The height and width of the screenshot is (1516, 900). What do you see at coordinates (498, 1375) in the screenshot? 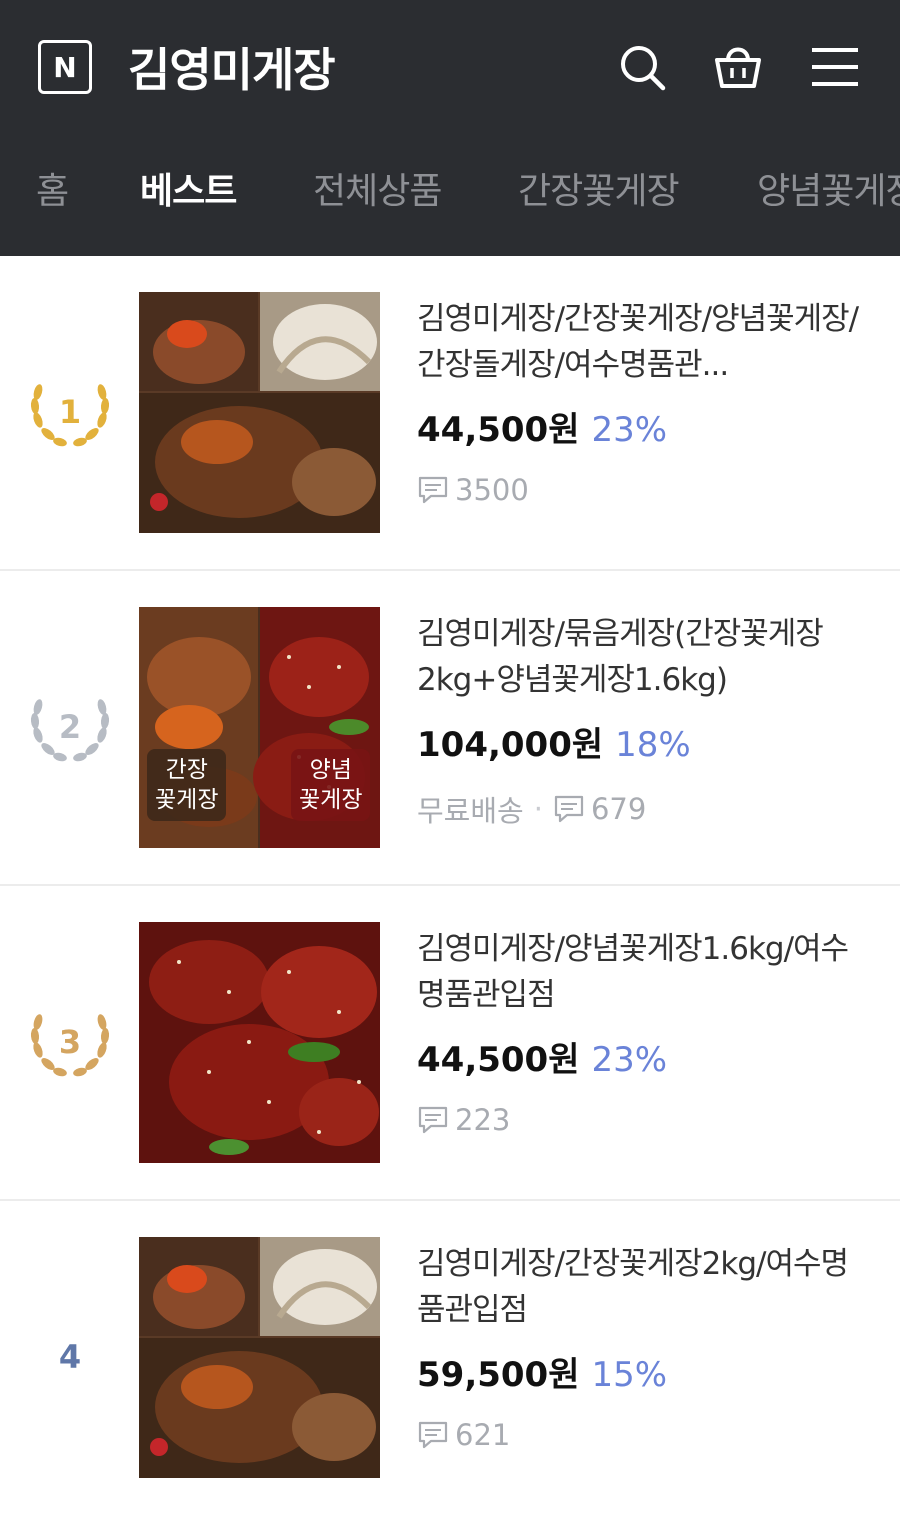
I see `product-price: 59,500원` at bounding box center [498, 1375].